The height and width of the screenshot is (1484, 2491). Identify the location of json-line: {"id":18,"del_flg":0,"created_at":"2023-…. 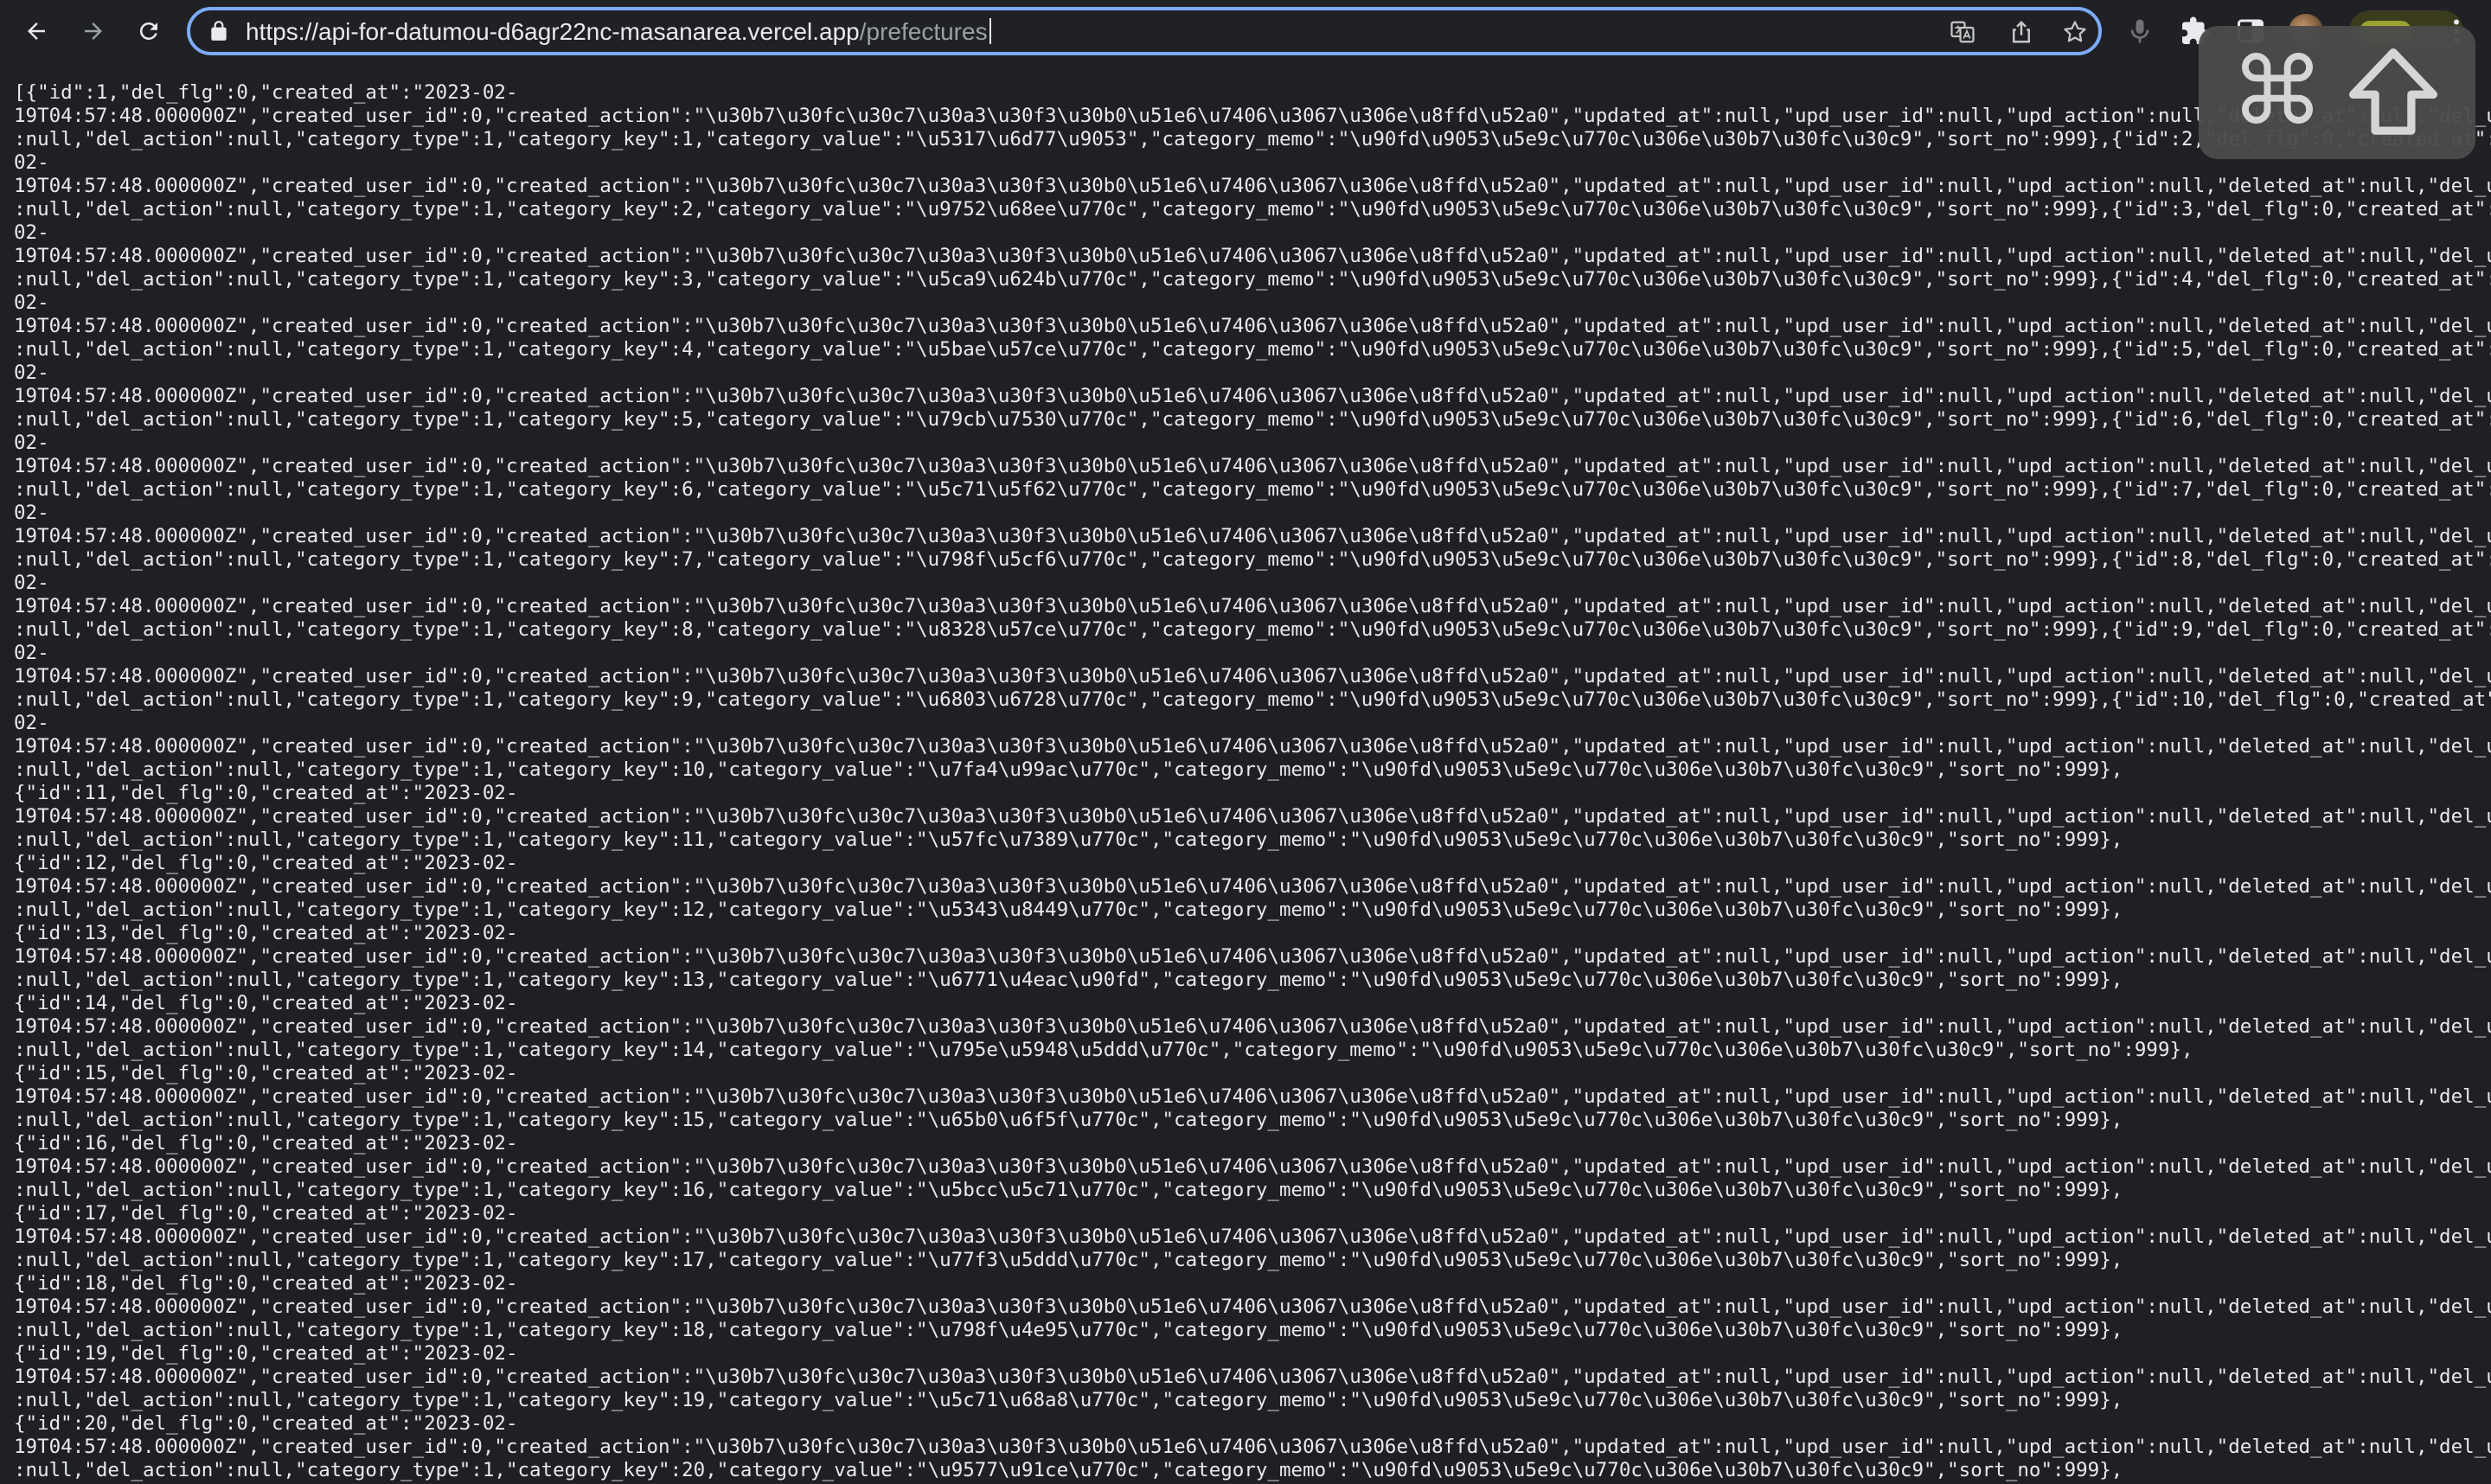
(266, 1283).